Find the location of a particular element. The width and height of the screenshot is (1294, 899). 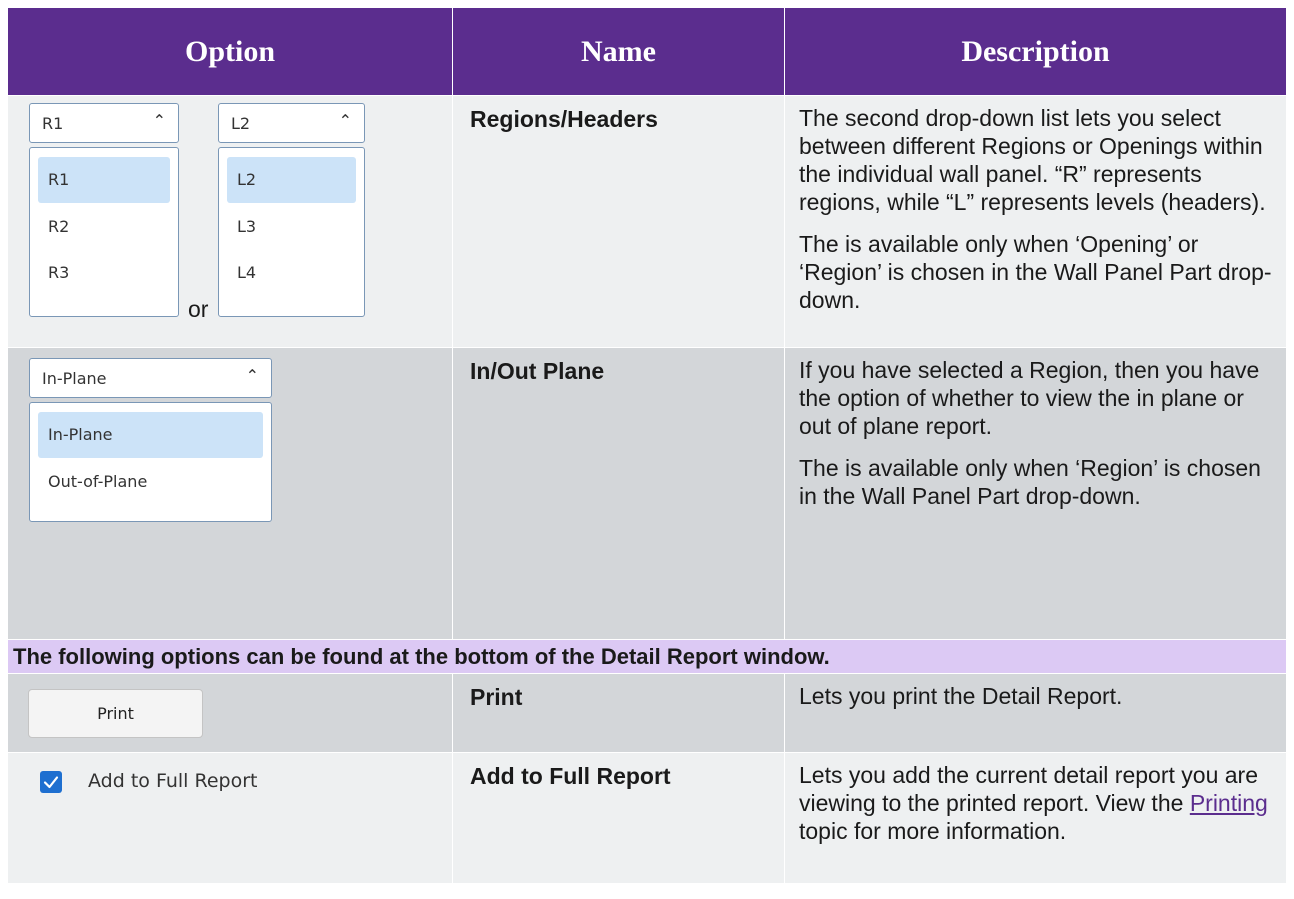

list-item: L3 is located at coordinates (291, 227).